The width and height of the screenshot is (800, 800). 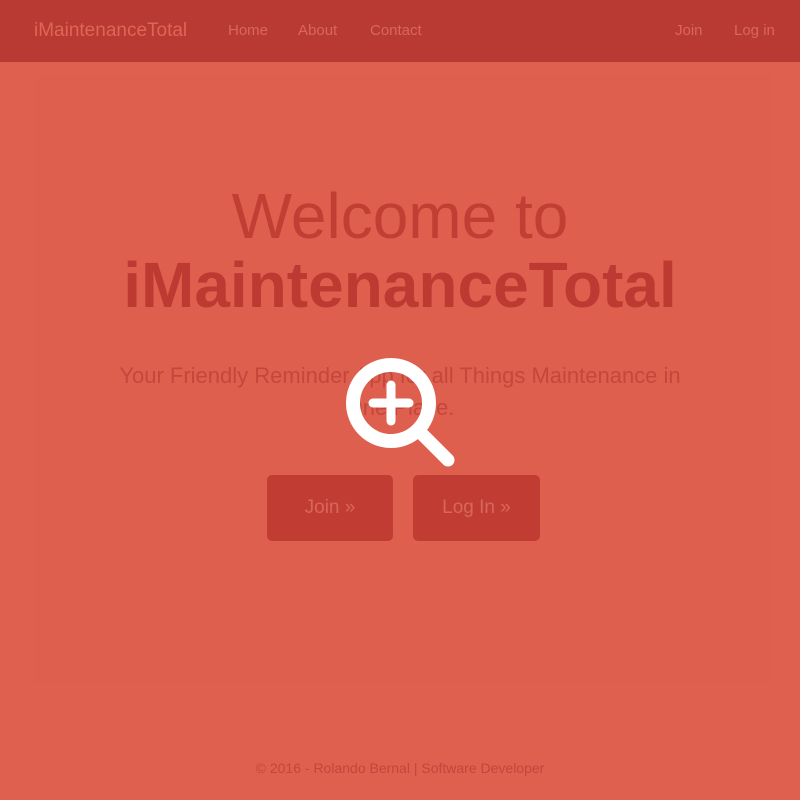 What do you see at coordinates (400, 285) in the screenshot?
I see `hero-title-line2: iMaintenanceTotal` at bounding box center [400, 285].